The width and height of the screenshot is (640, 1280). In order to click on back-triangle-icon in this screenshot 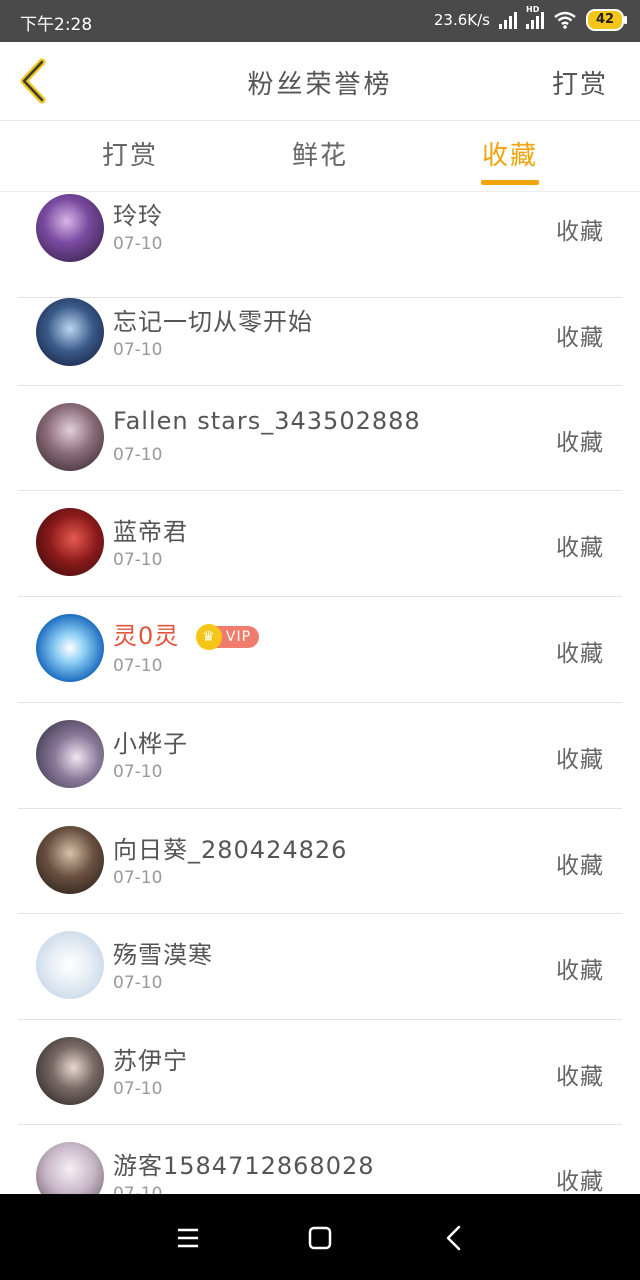, I will do `click(453, 1238)`.